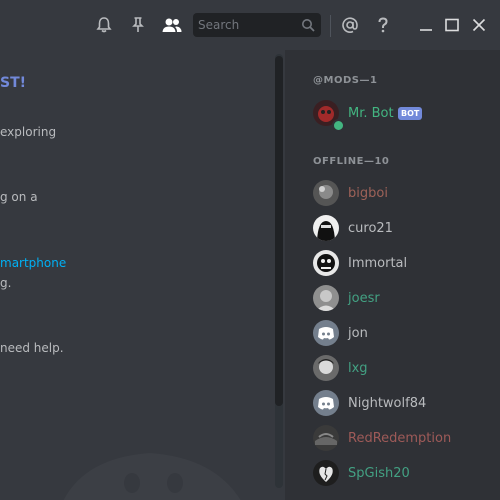 The width and height of the screenshot is (500, 500). Describe the element at coordinates (479, 25) in the screenshot. I see `close-icon` at that location.